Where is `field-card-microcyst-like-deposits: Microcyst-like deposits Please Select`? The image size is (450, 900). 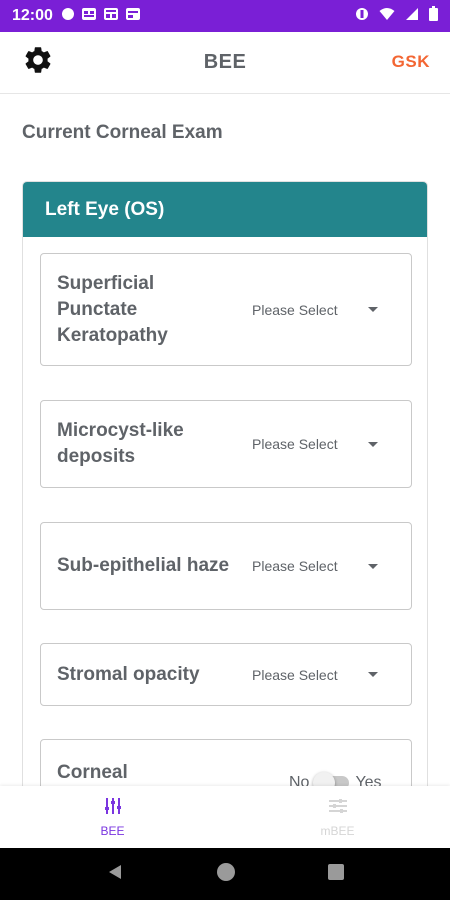
field-card-microcyst-like-deposits: Microcyst-like deposits Please Select is located at coordinates (226, 444).